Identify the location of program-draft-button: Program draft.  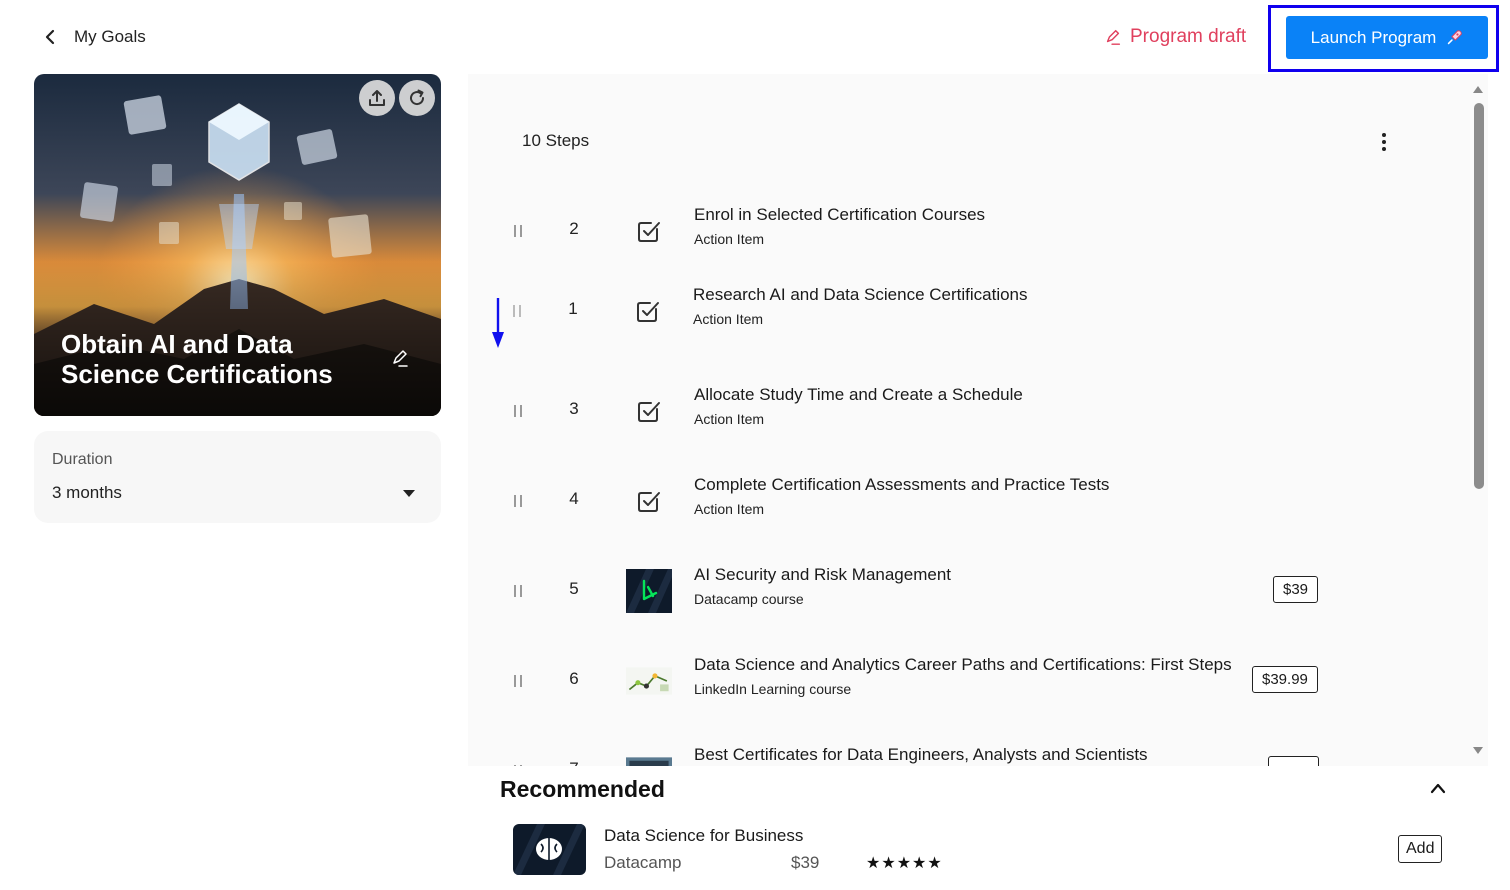
(1175, 37).